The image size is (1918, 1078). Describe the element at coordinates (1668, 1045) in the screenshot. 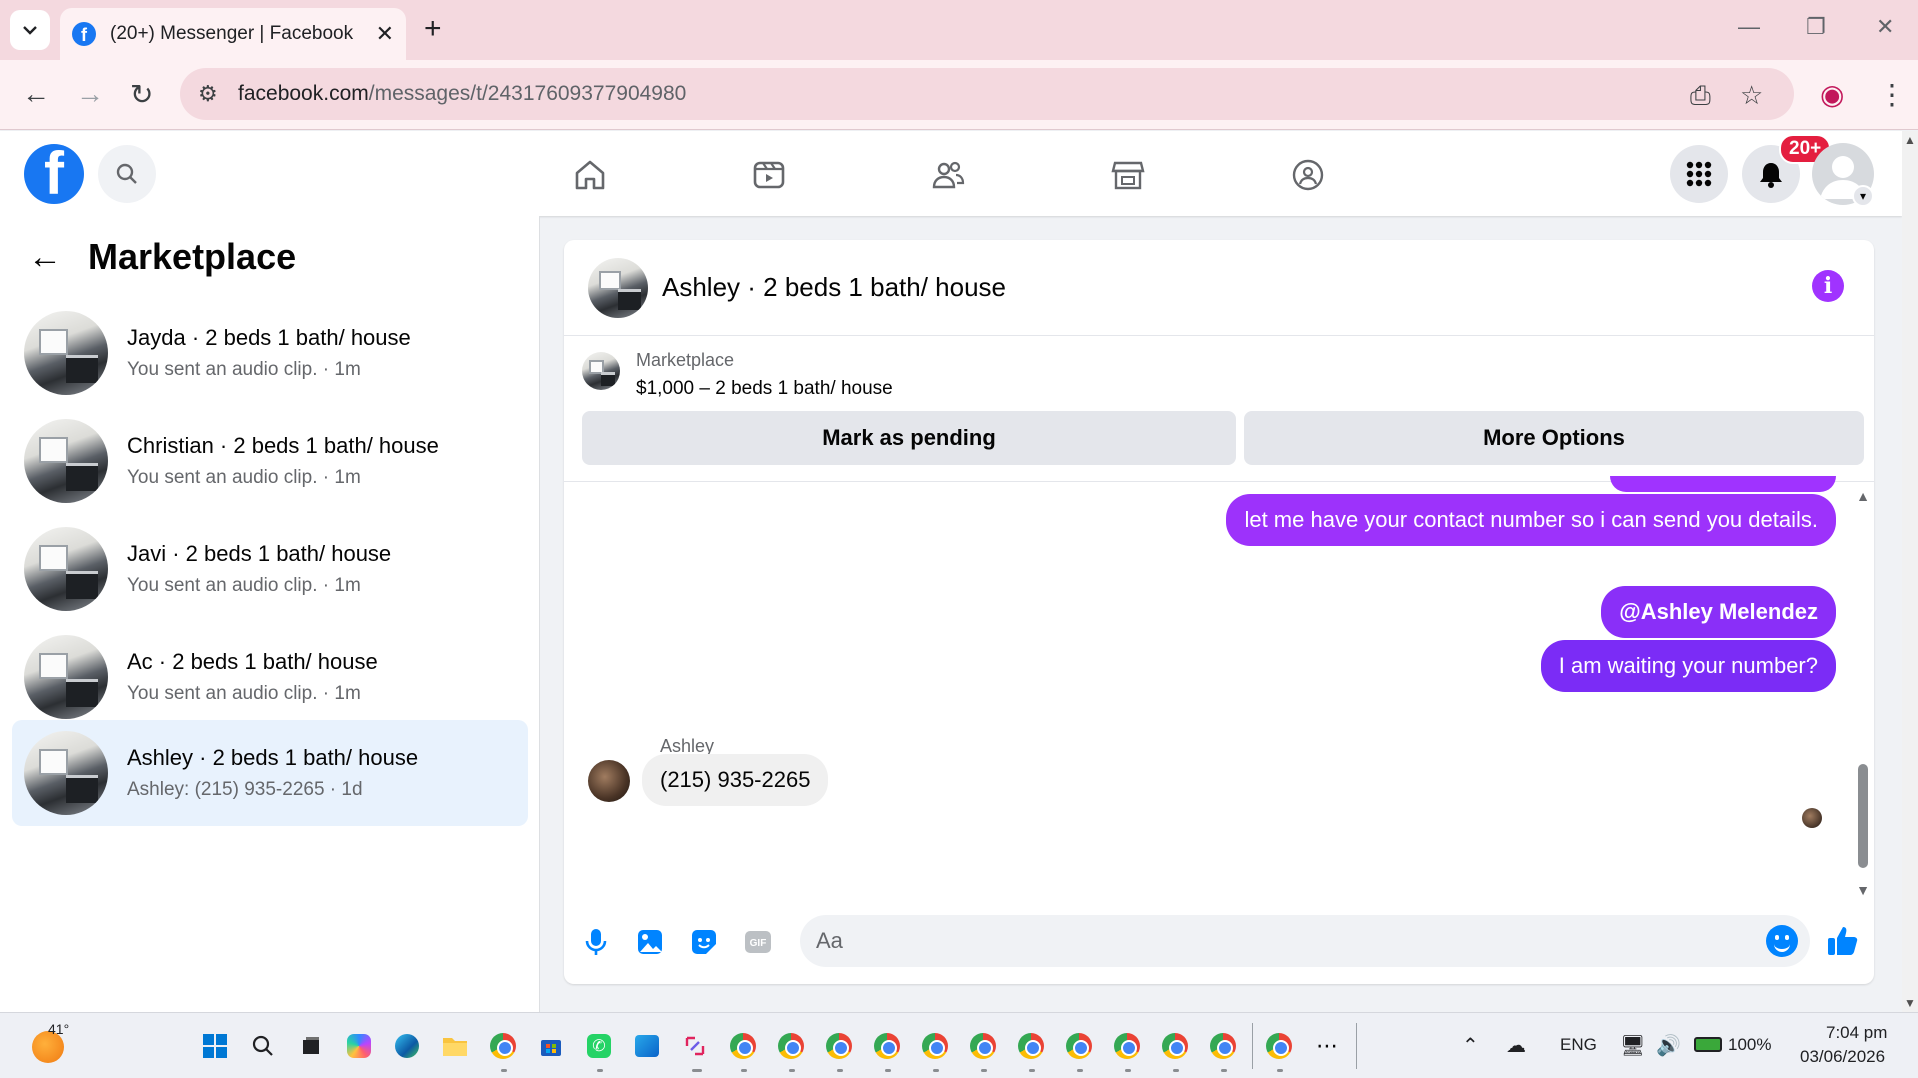

I see `volume-icon: 🔊` at that location.